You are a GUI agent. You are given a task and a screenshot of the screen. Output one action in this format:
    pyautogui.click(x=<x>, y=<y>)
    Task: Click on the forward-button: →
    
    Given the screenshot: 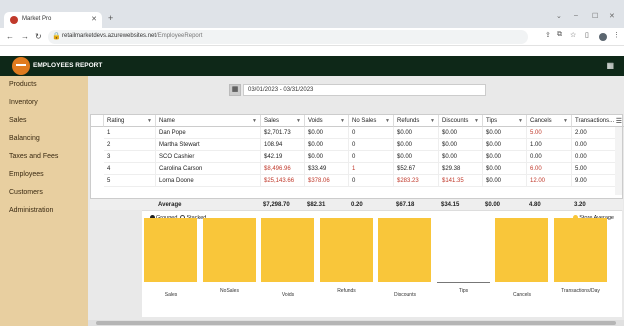 What is the action you would take?
    pyautogui.click(x=25, y=36)
    